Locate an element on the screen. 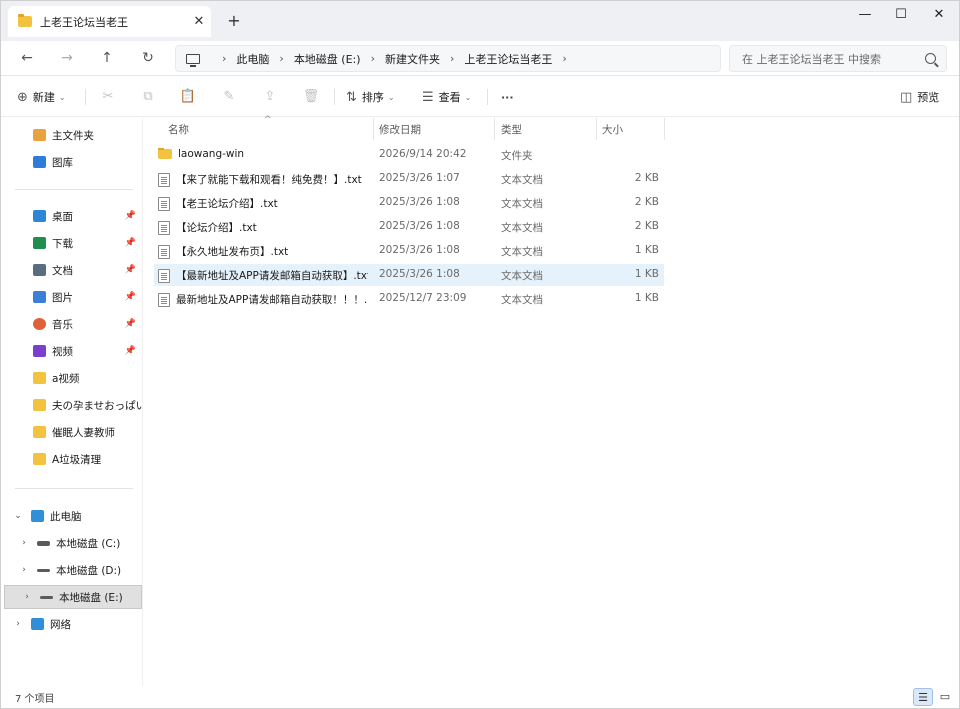  back-button: ← is located at coordinates (27, 58).